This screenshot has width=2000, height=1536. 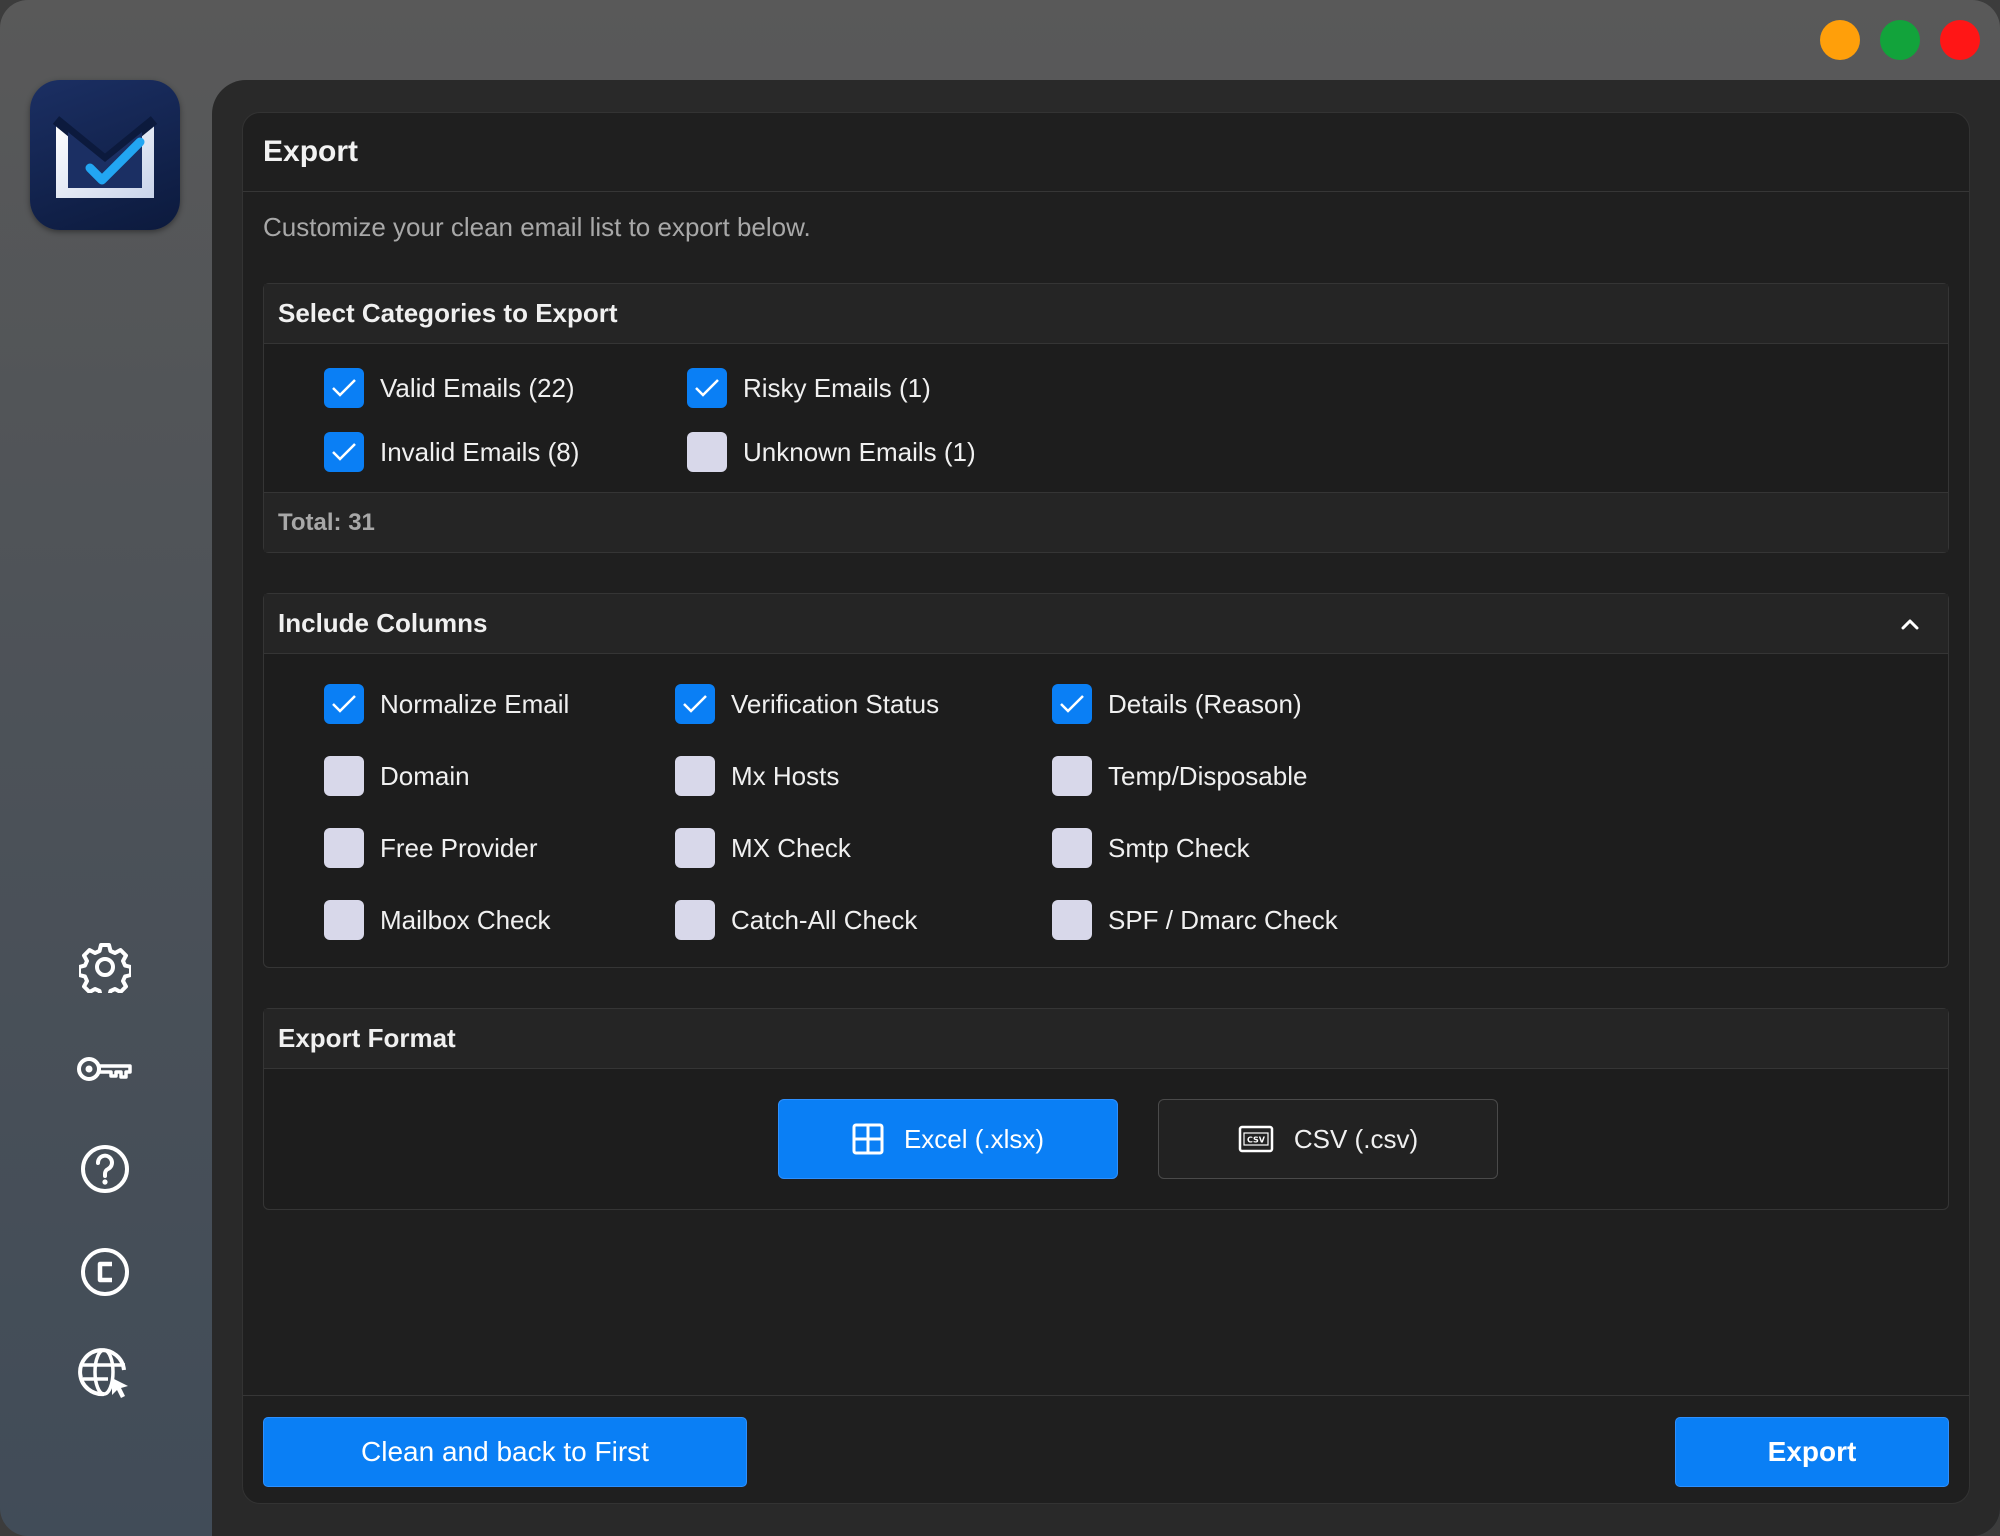 I want to click on checkbox-label: MX Check, so click(x=791, y=847).